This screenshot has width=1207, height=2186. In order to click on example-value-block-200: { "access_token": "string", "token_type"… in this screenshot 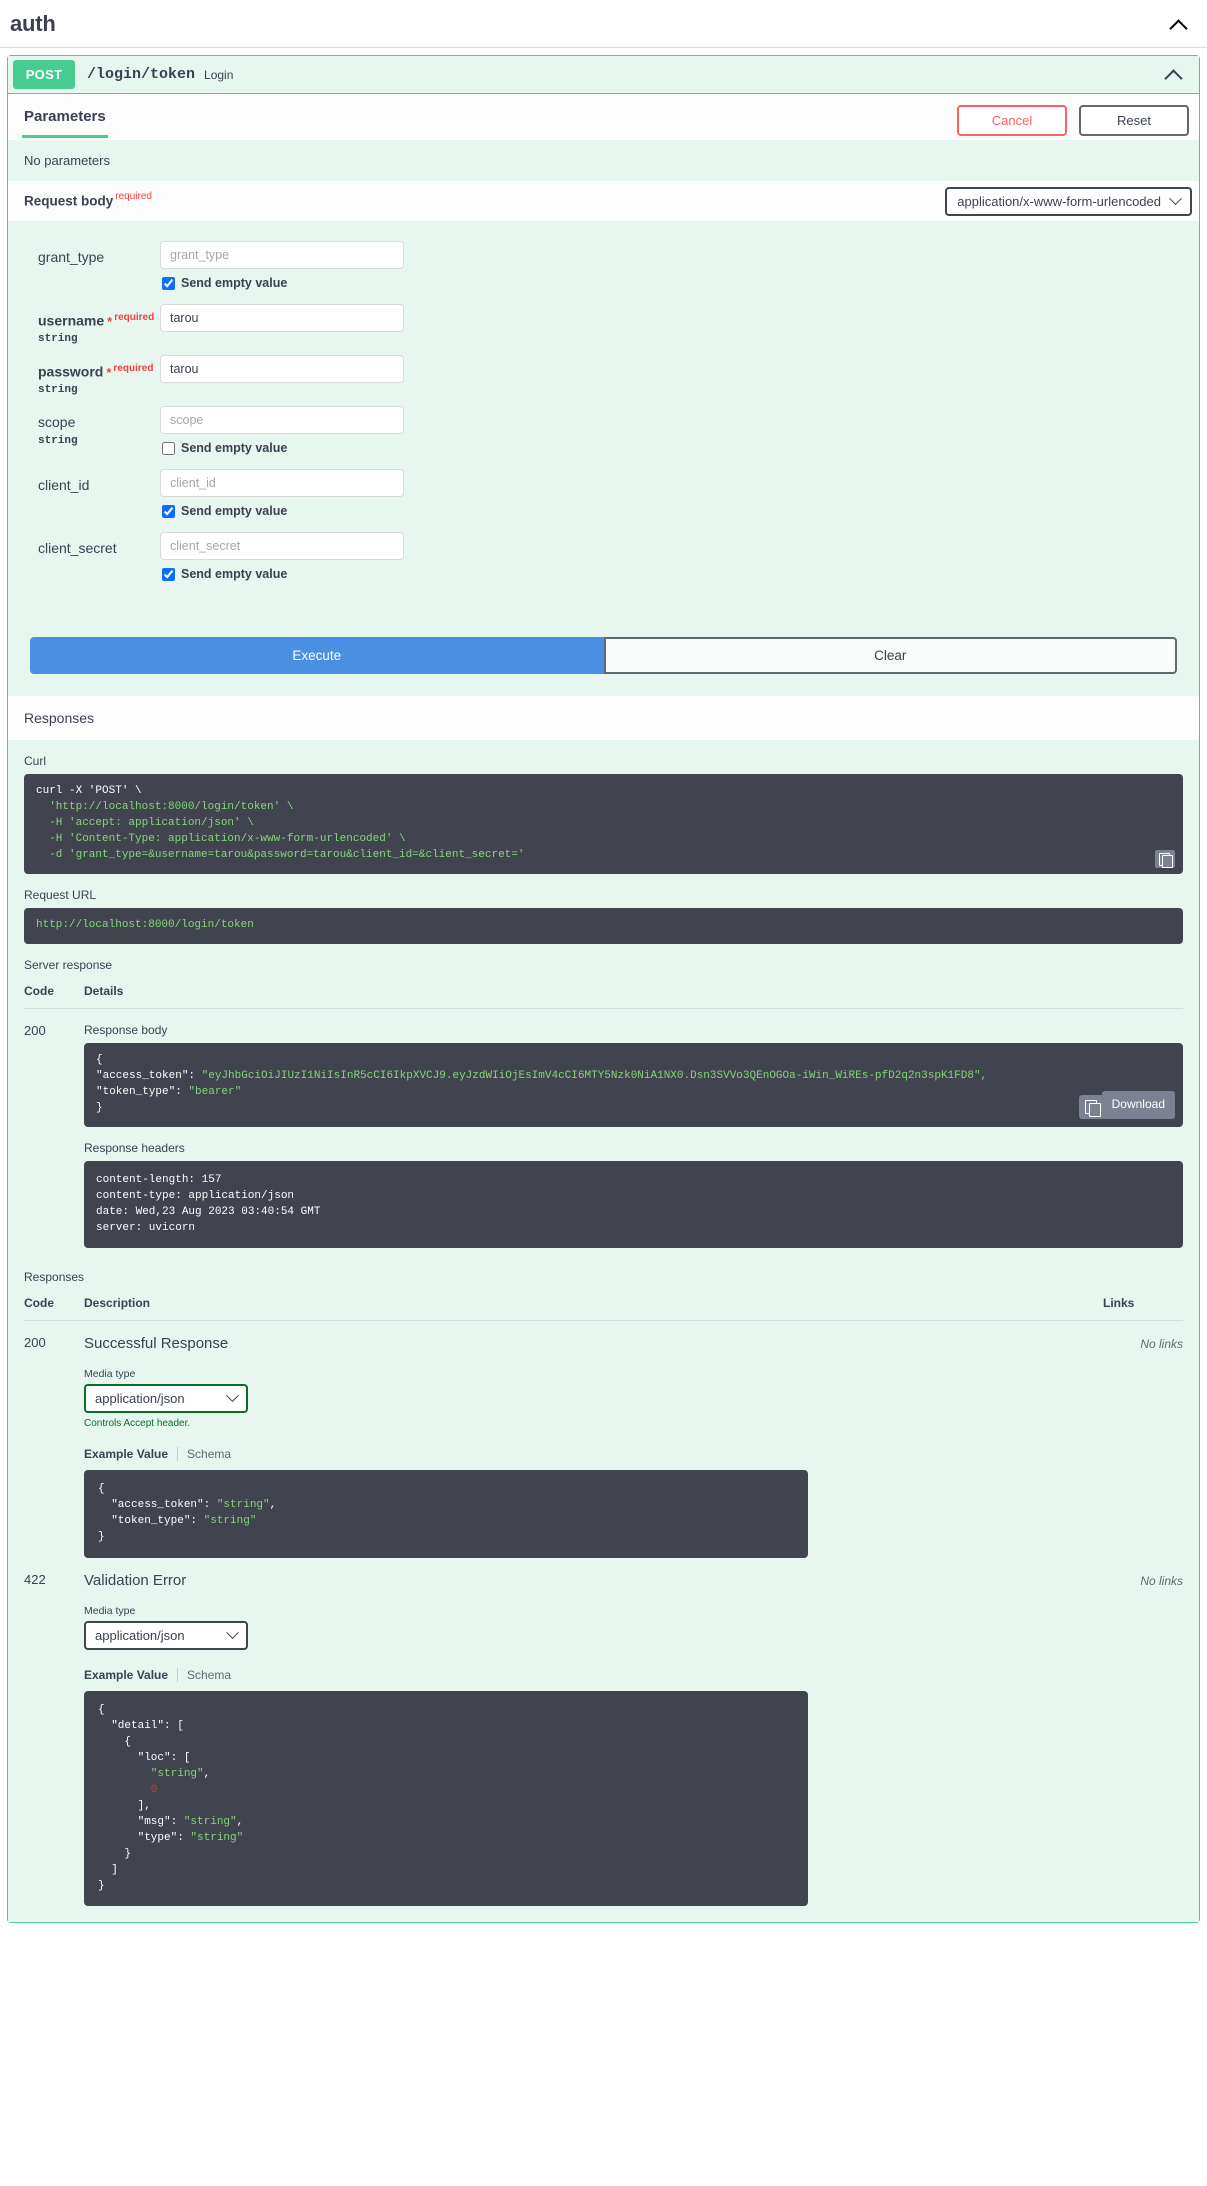, I will do `click(446, 1514)`.